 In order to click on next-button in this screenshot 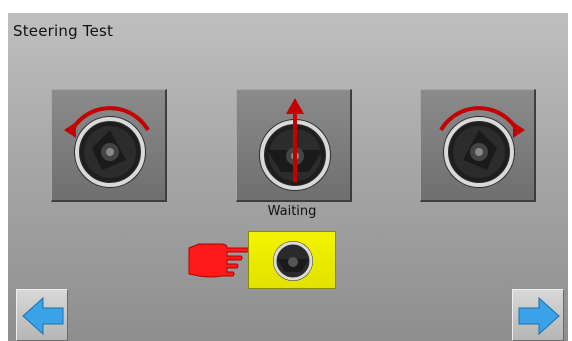, I will do `click(538, 315)`.